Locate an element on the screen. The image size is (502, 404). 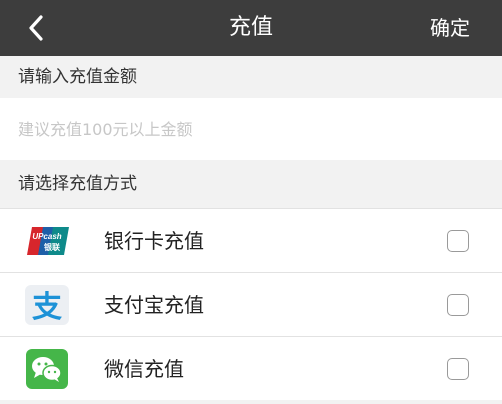
wechat-icon is located at coordinates (47, 369).